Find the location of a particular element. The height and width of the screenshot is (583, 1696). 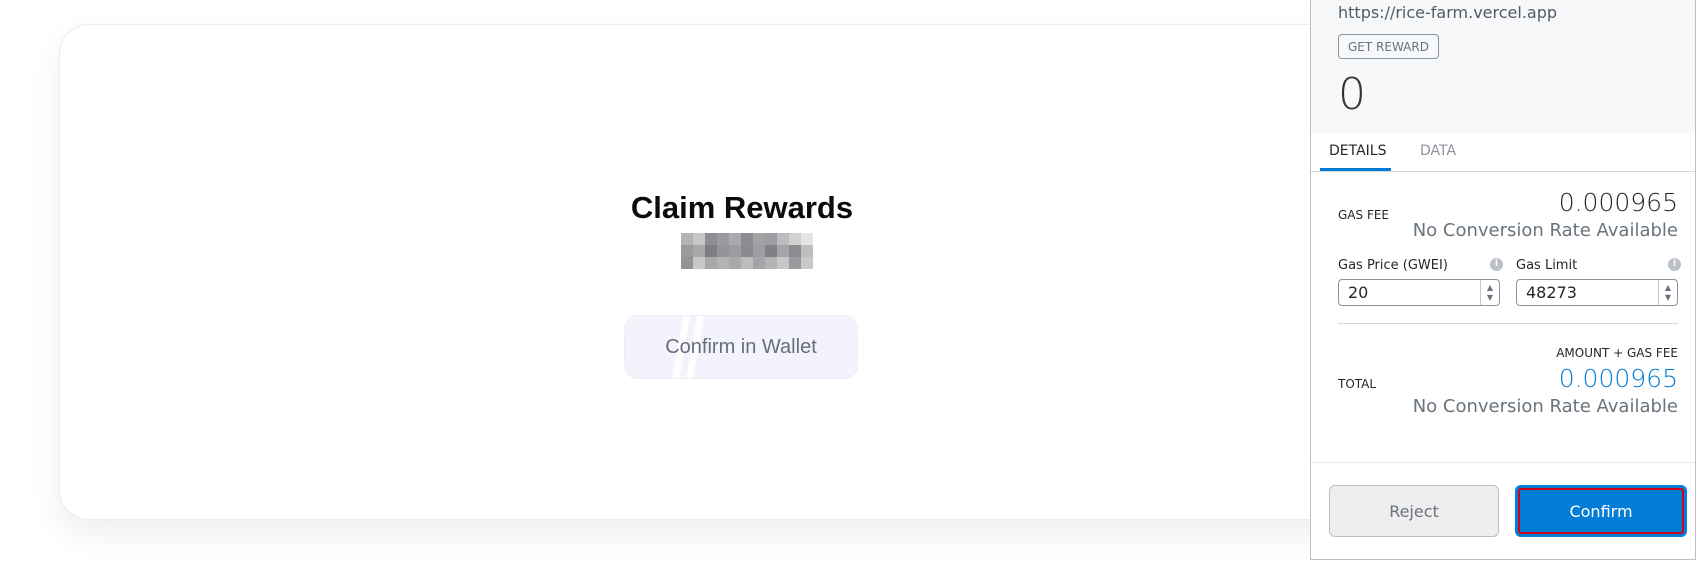

total-value: 0.000965 is located at coordinates (1618, 378).